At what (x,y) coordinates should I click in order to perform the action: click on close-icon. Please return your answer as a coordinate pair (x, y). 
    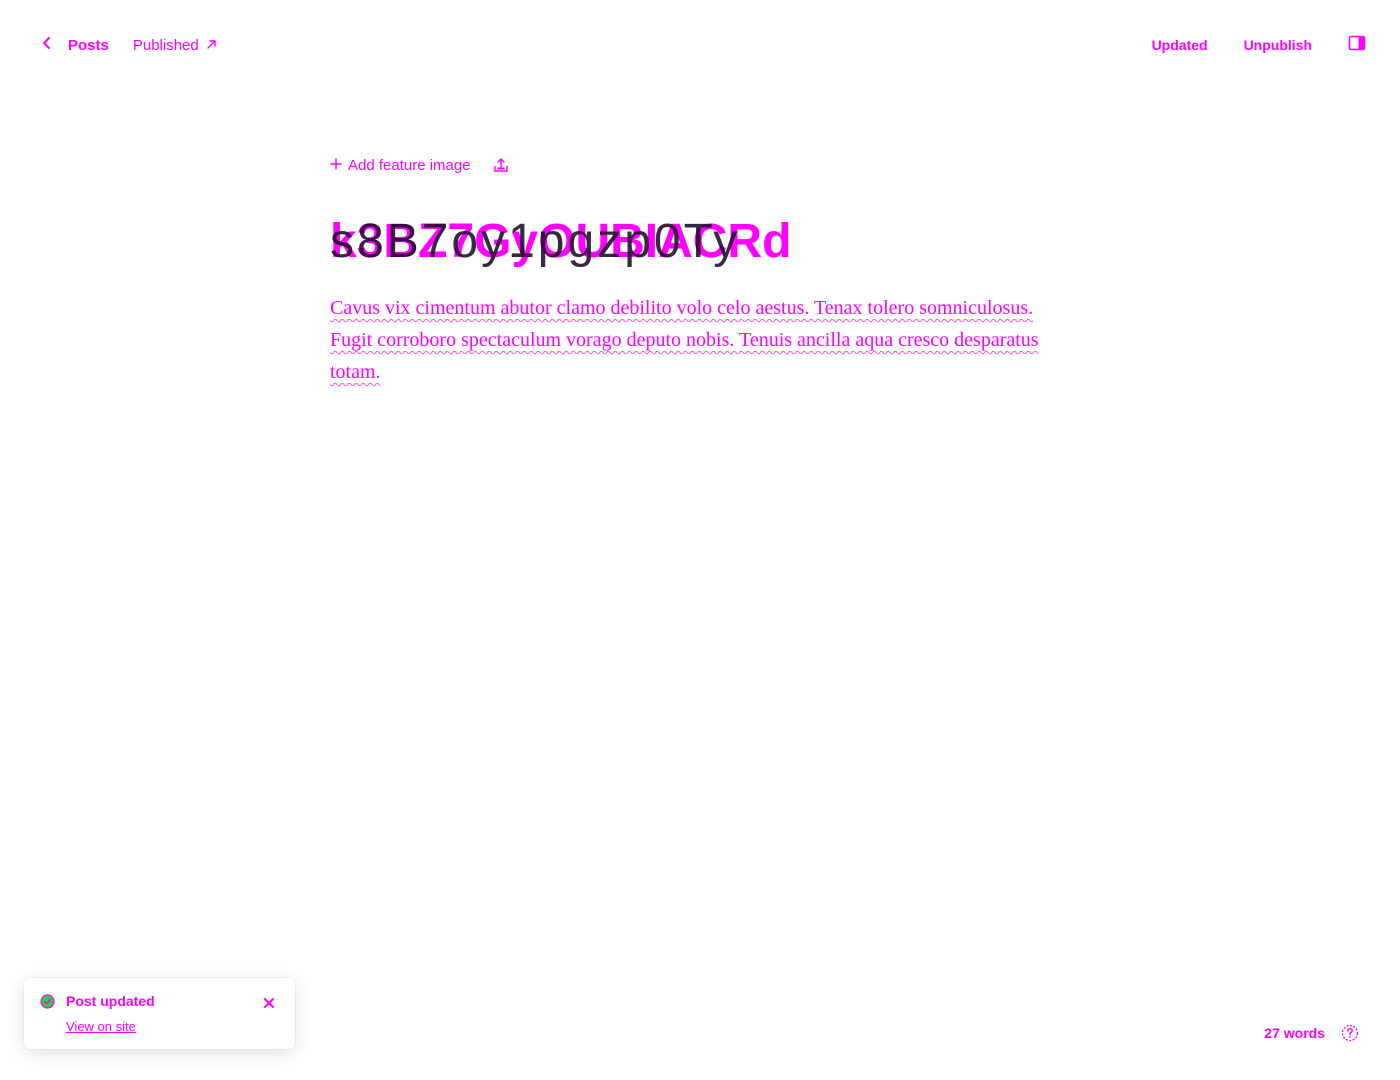
    Looking at the image, I should click on (269, 1004).